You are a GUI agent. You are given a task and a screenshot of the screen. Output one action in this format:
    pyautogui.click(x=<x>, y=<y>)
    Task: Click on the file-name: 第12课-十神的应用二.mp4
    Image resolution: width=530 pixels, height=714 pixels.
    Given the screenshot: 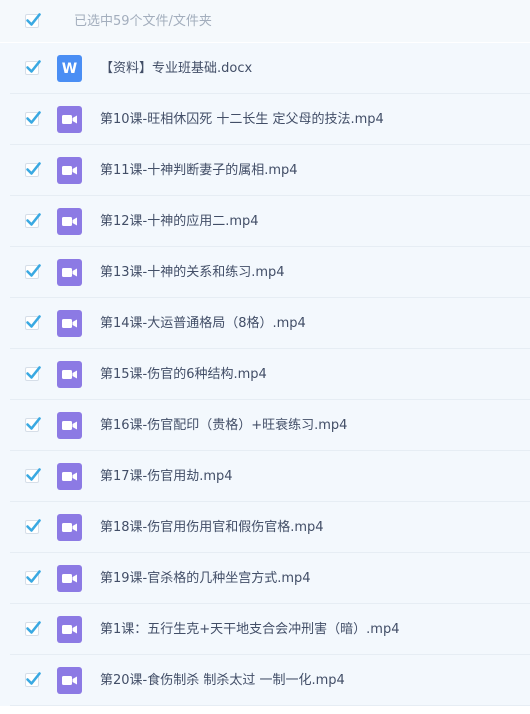 What is the action you would take?
    pyautogui.click(x=179, y=221)
    